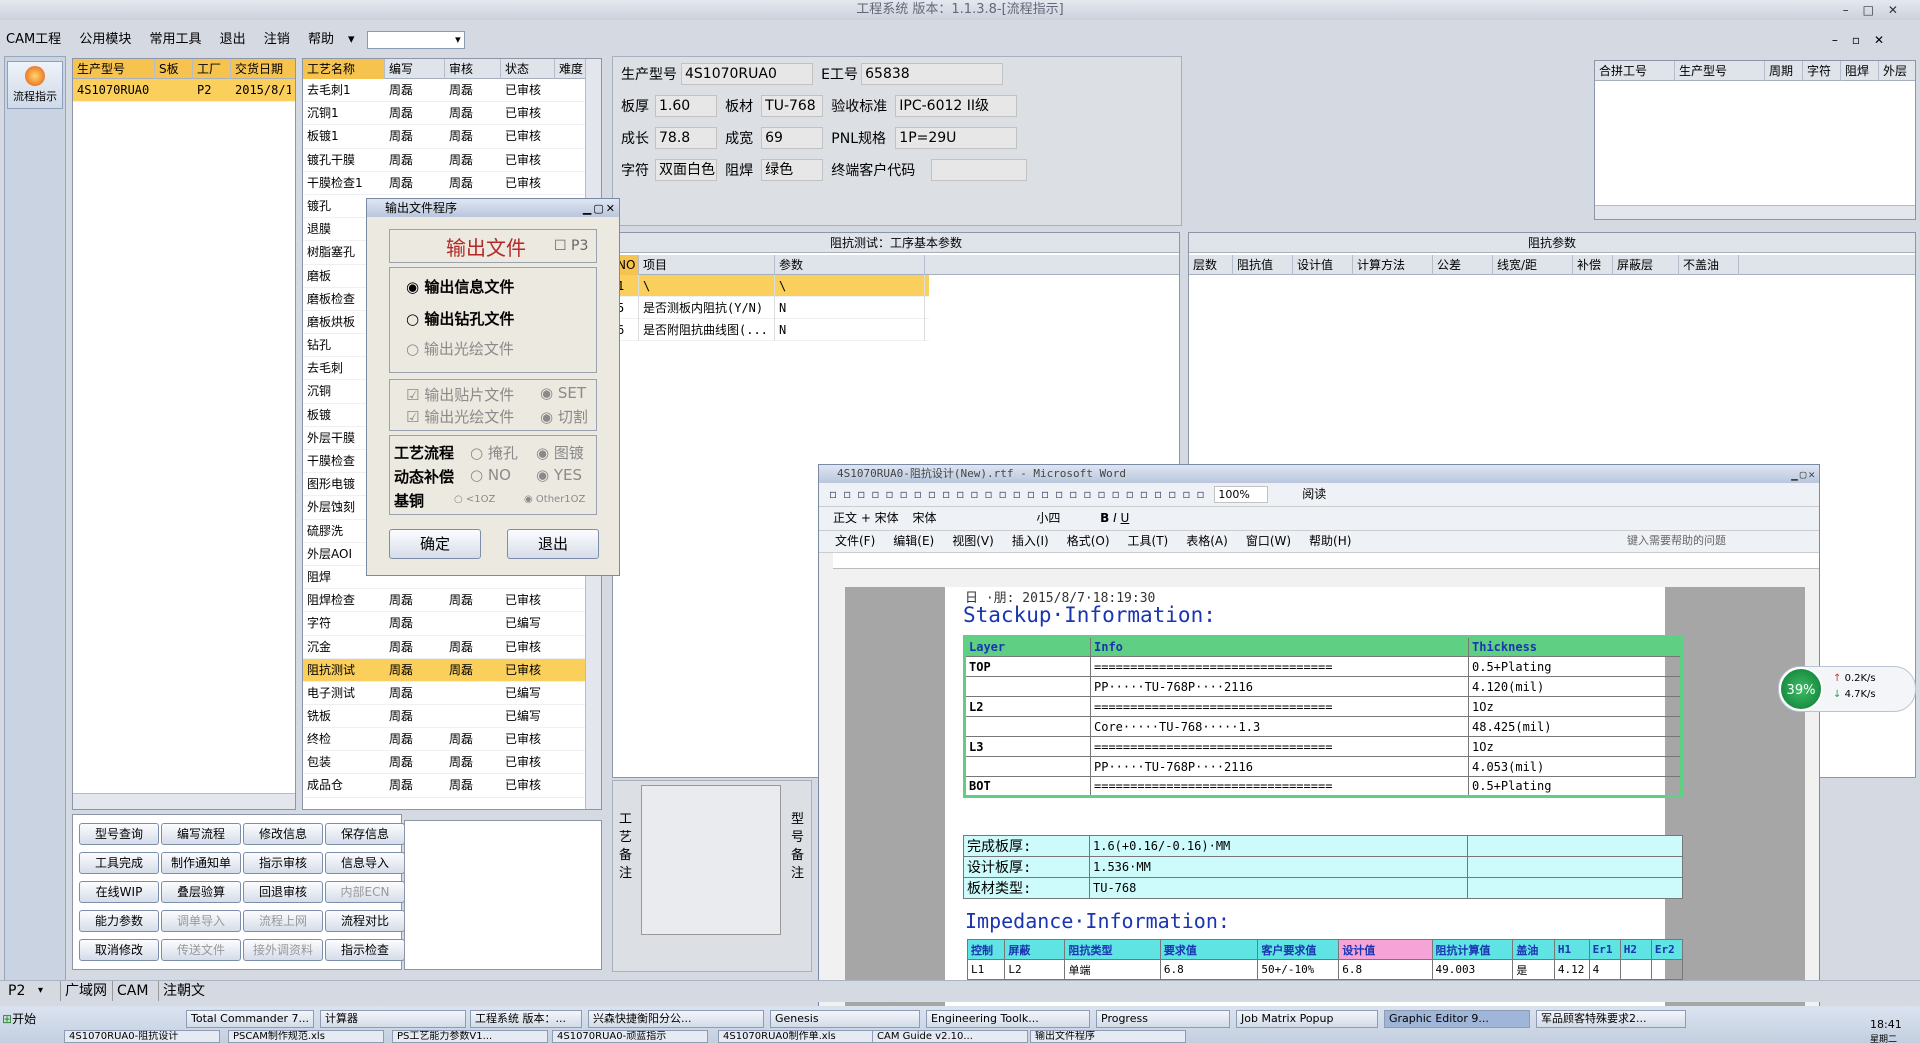 Image resolution: width=1920 pixels, height=1043 pixels. What do you see at coordinates (452, 183) in the screenshot?
I see `table-row: 干膜检查1 周磊 周磊 已审核` at bounding box center [452, 183].